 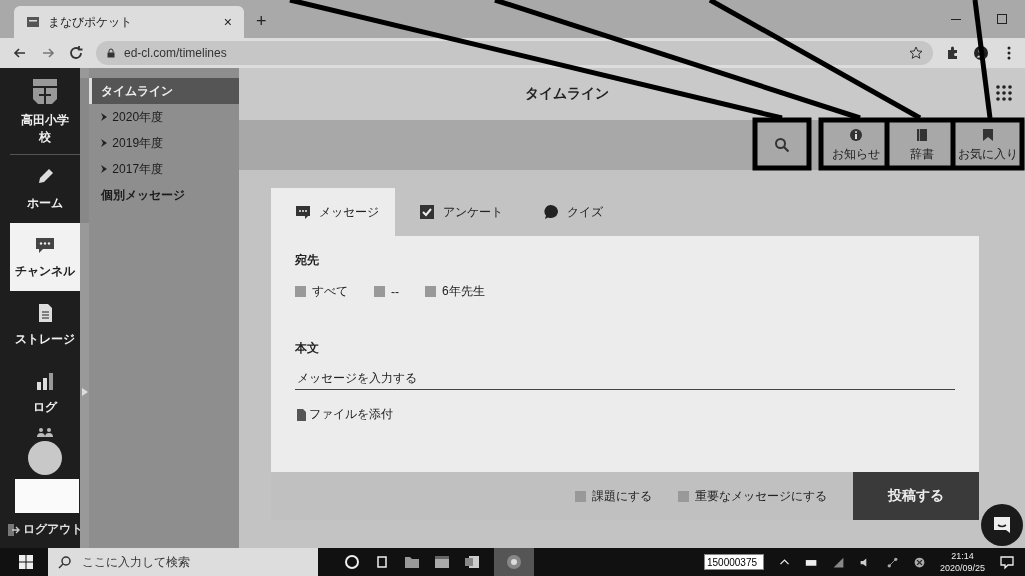 I want to click on sidebar-item: 個別メッセージ, so click(x=164, y=195).